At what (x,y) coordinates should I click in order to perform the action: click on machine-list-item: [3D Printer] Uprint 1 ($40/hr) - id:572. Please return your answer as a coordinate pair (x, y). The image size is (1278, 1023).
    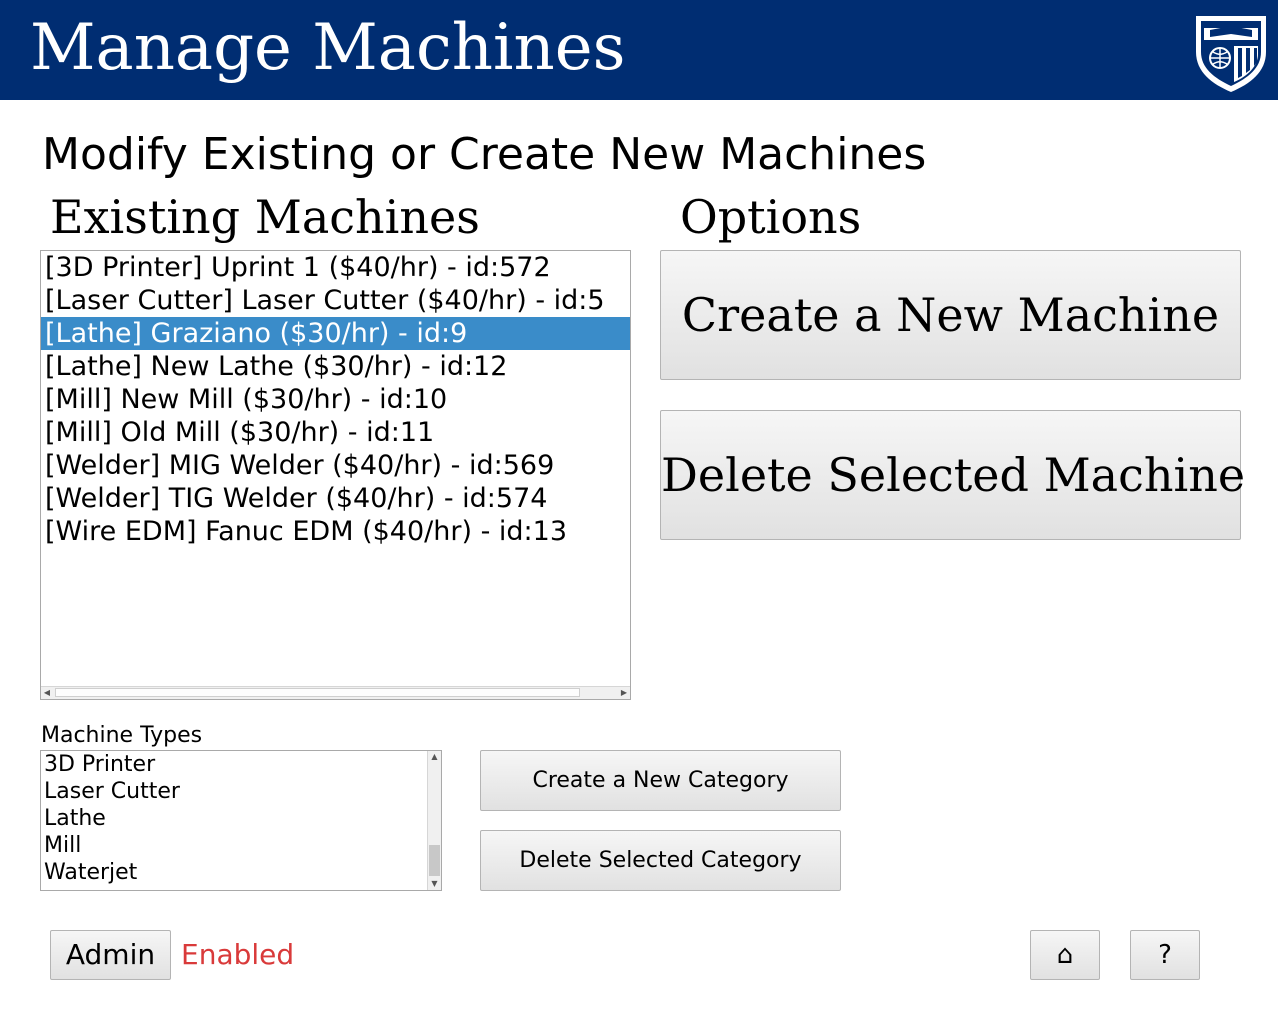
    Looking at the image, I should click on (335, 267).